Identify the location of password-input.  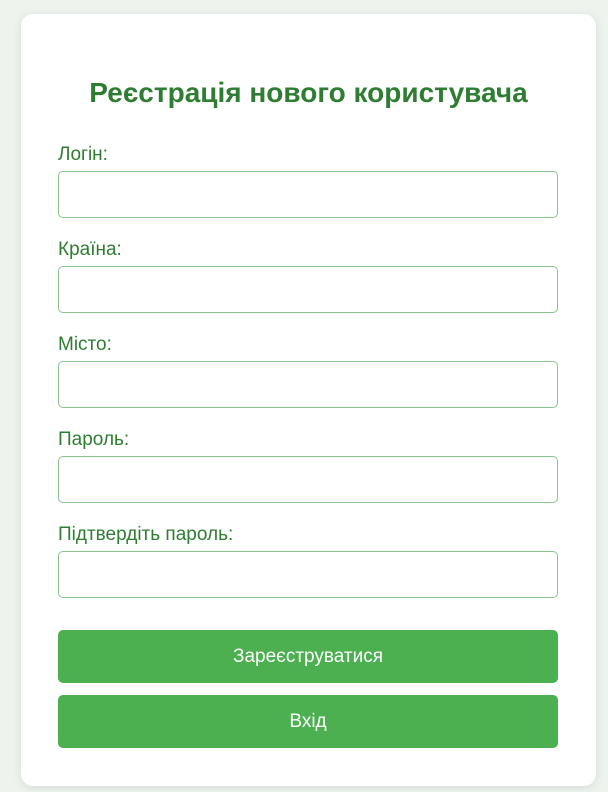
(308, 479).